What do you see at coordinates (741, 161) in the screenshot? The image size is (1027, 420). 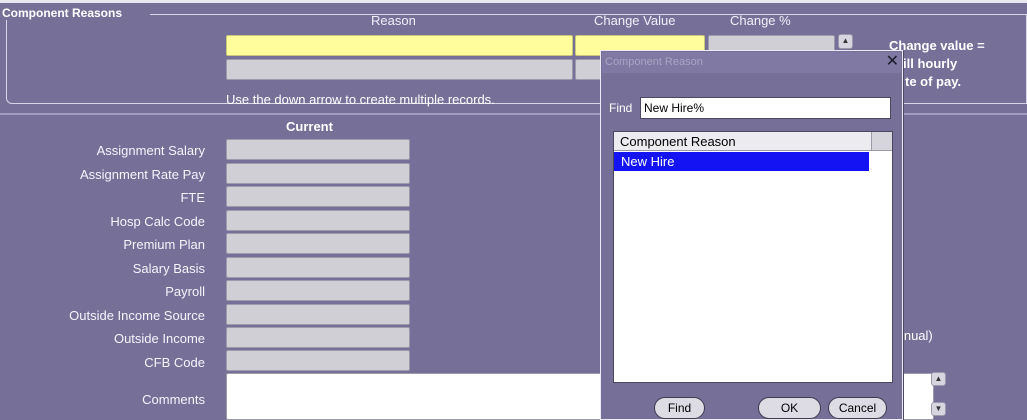 I see `list-item: New Hire` at bounding box center [741, 161].